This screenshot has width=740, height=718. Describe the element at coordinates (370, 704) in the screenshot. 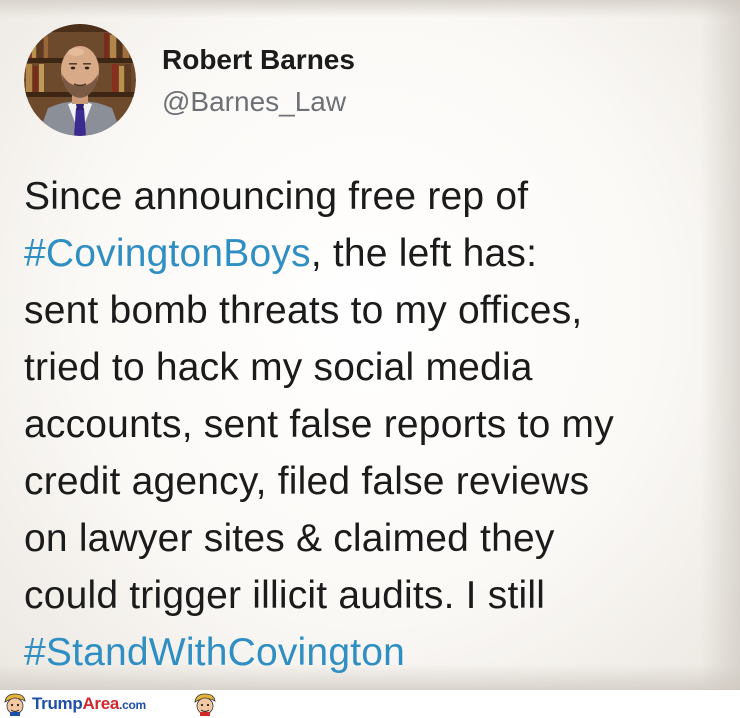

I see `watermark-bar: TrumpArea.com` at that location.